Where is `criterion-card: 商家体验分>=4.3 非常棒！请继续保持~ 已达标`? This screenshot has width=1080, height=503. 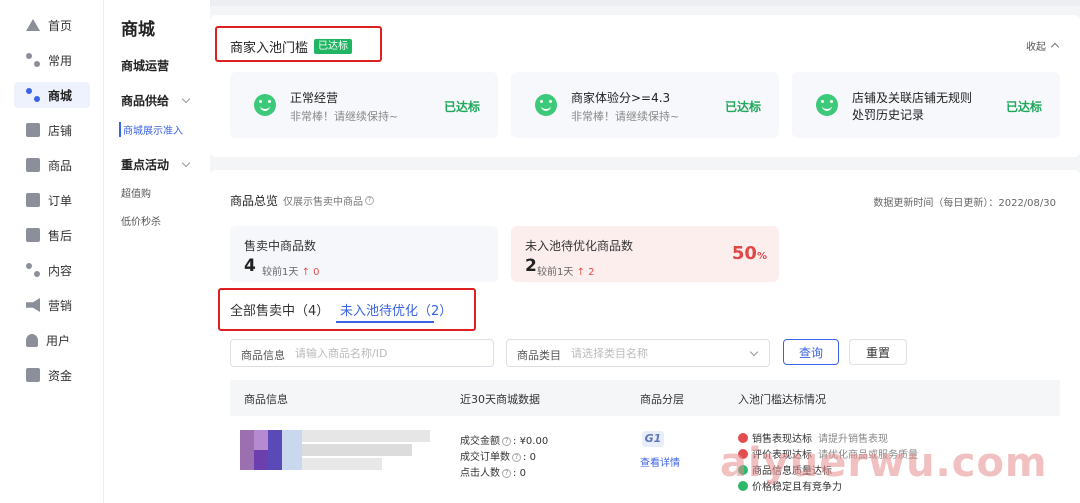 criterion-card: 商家体验分>=4.3 非常棒！请继续保持~ 已达标 is located at coordinates (645, 105).